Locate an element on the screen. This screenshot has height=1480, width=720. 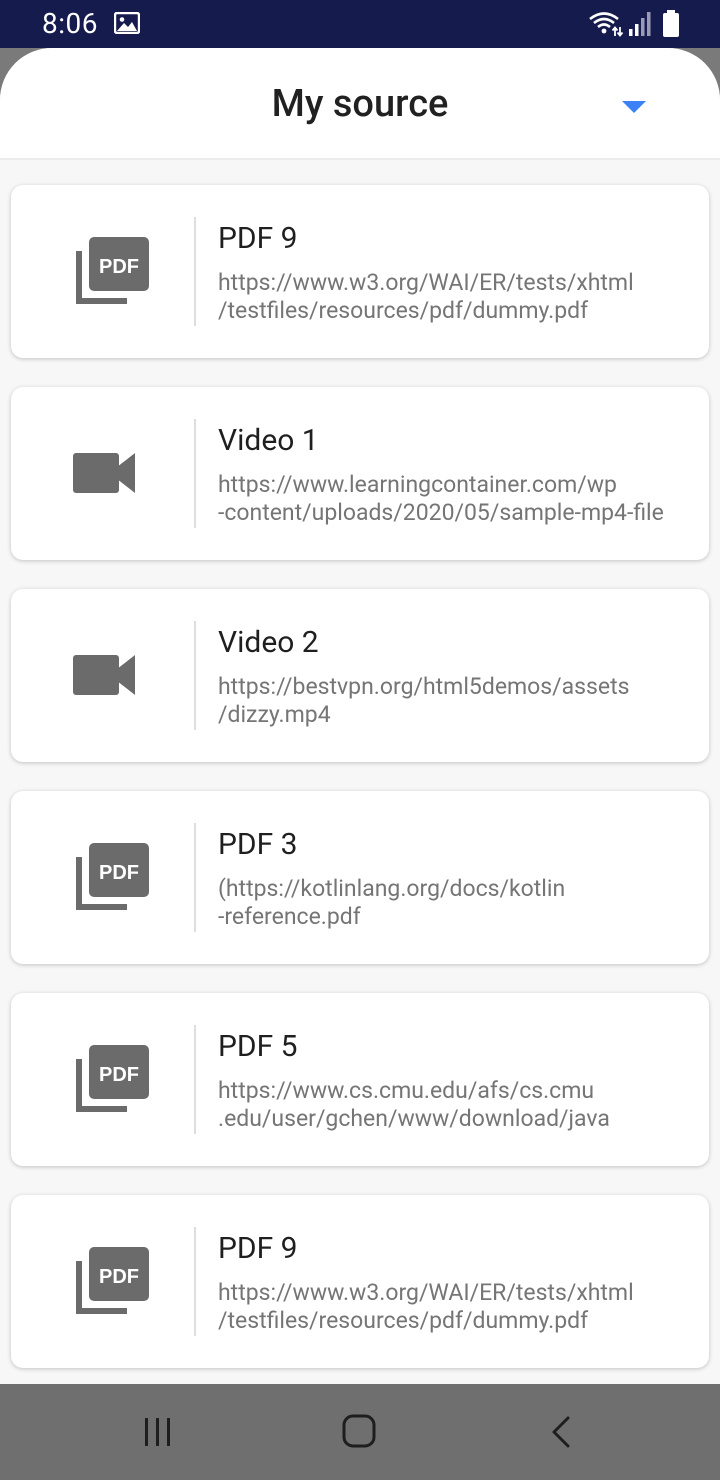
wifi-icon is located at coordinates (606, 24).